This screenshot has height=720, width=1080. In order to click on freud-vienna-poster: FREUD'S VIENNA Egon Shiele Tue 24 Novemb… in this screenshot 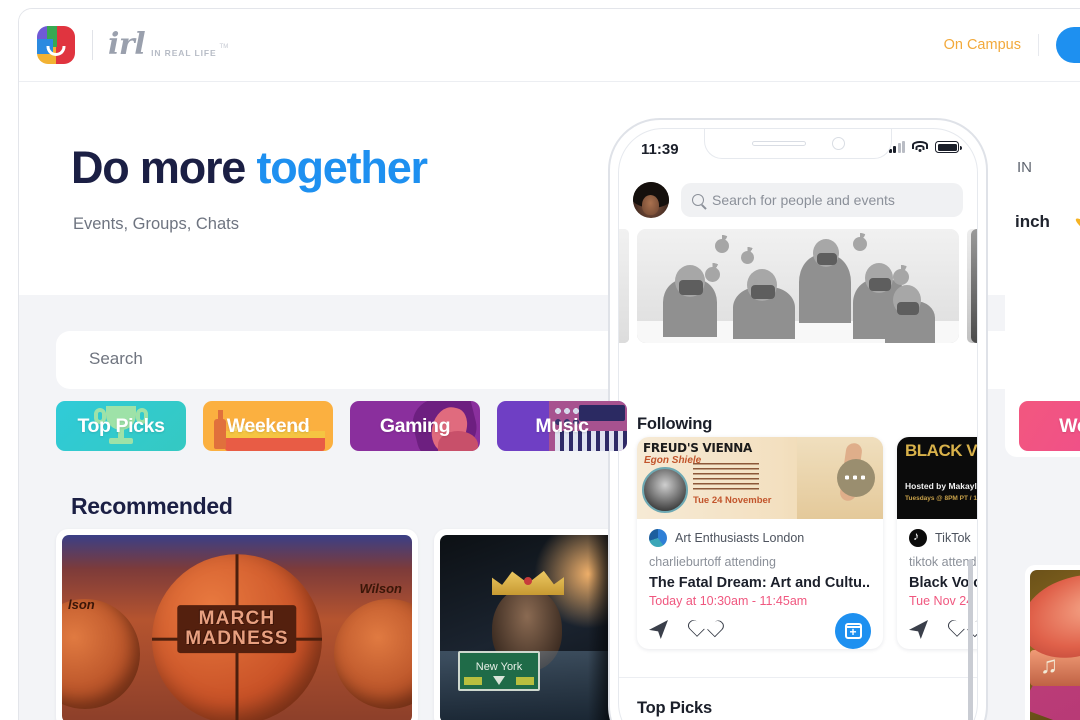, I will do `click(760, 478)`.